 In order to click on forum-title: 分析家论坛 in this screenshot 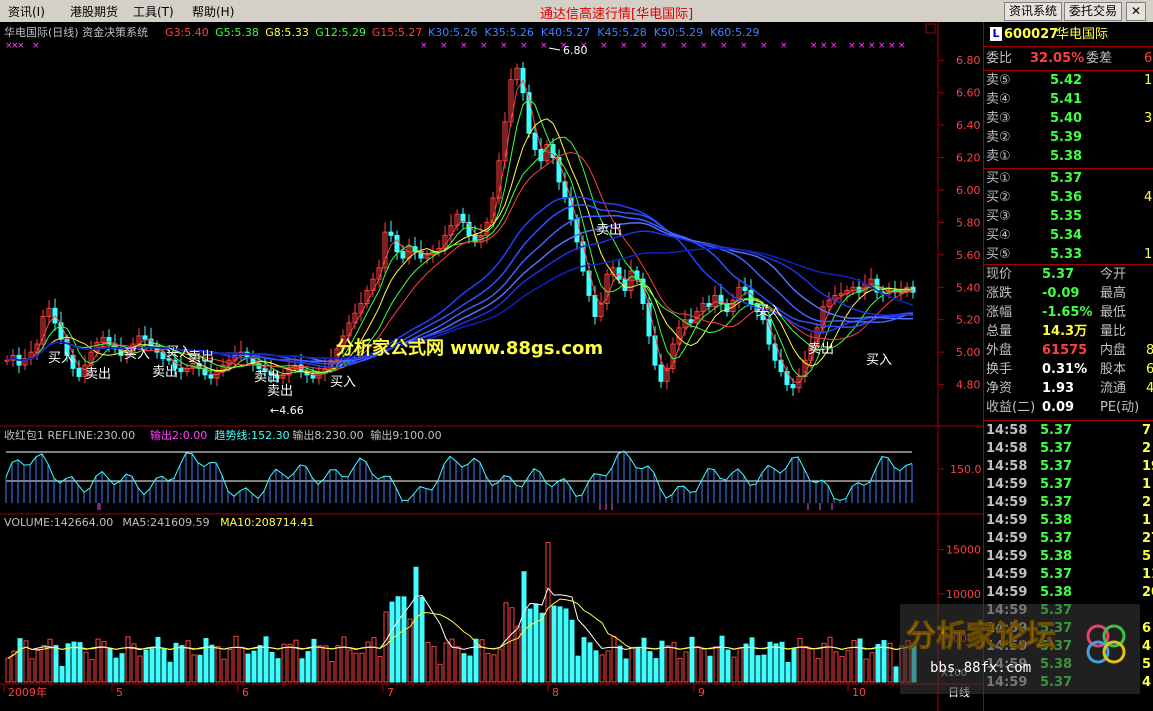, I will do `click(981, 636)`.